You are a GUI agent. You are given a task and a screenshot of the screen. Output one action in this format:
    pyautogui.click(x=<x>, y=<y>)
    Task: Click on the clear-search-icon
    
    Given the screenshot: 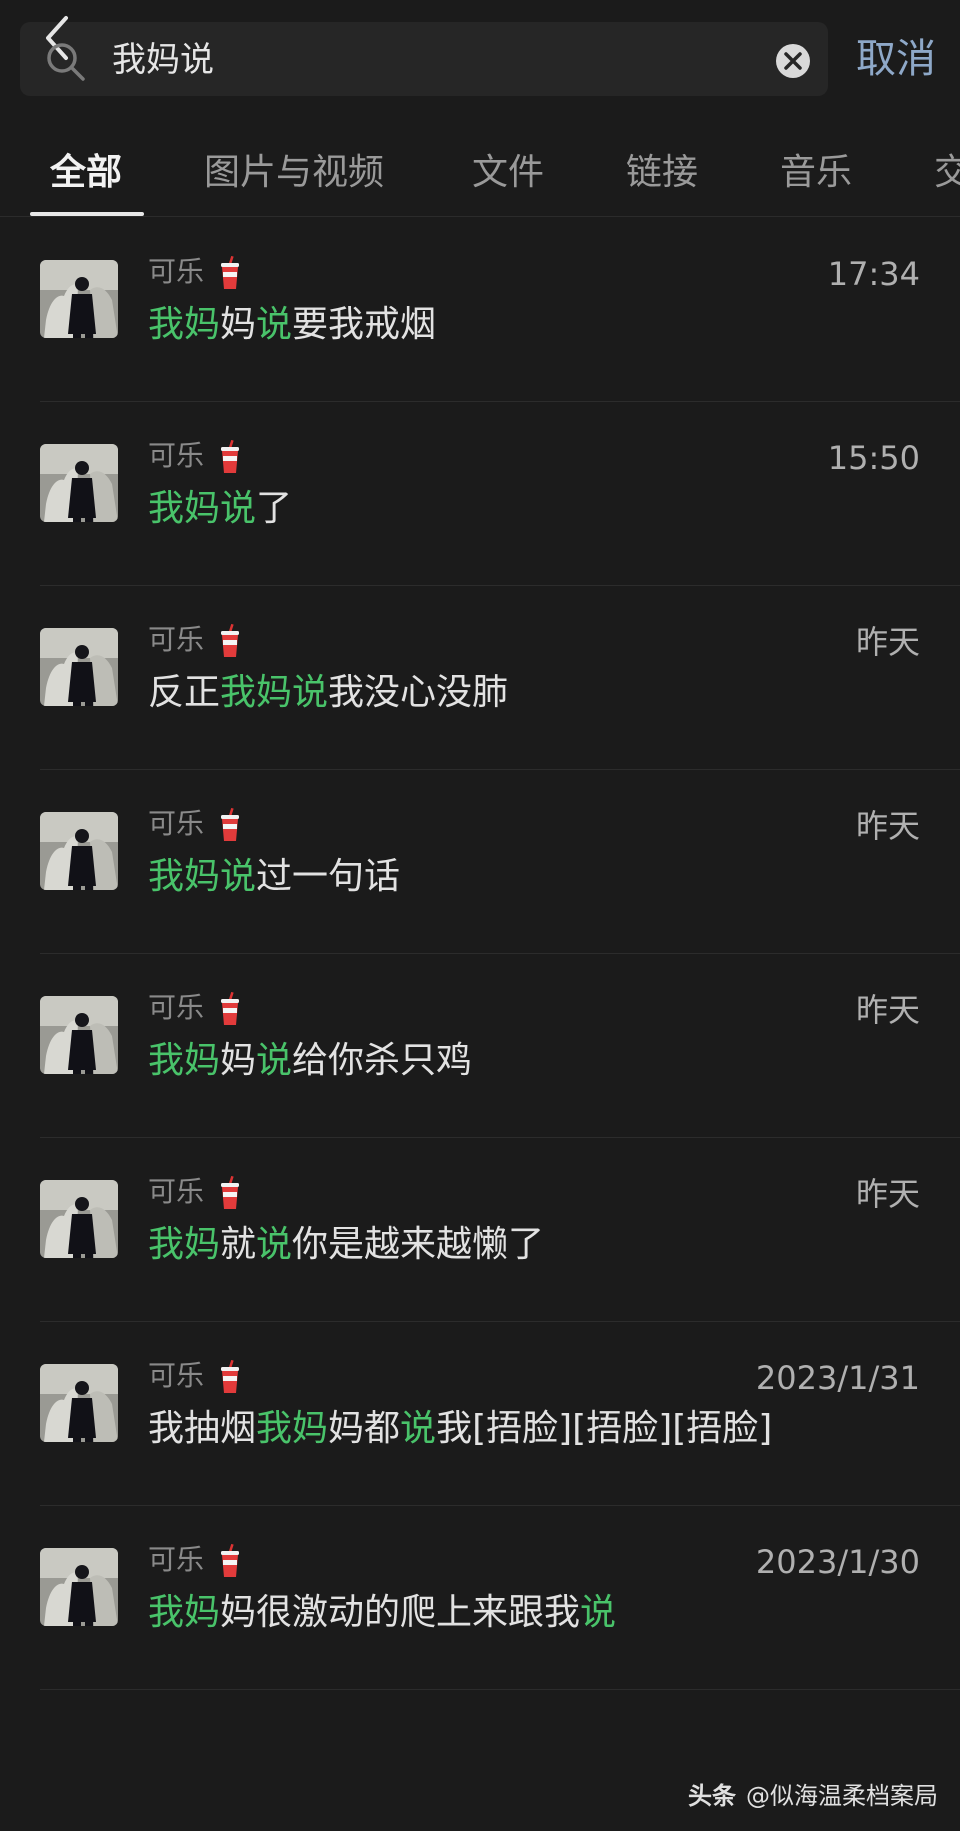 What is the action you would take?
    pyautogui.click(x=793, y=61)
    